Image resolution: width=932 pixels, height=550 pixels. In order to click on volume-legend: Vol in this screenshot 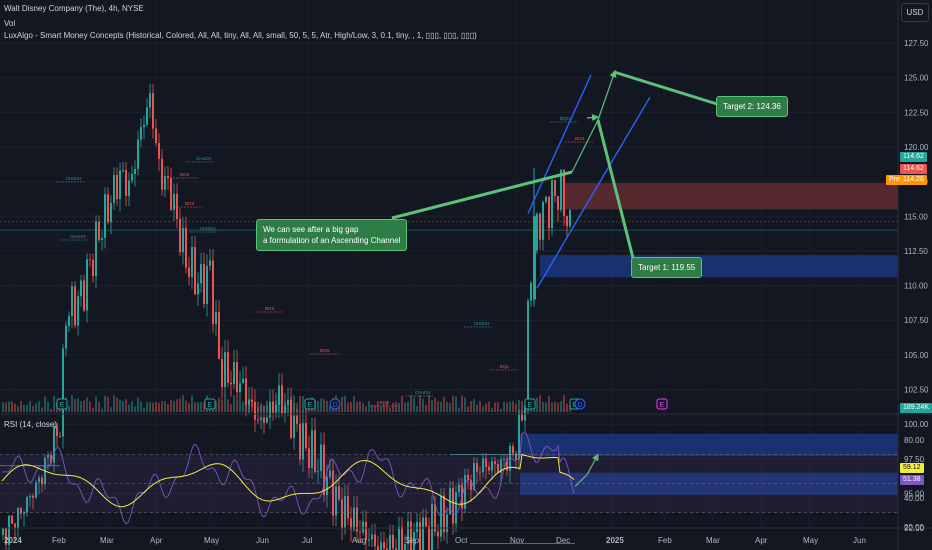, I will do `click(9, 23)`.